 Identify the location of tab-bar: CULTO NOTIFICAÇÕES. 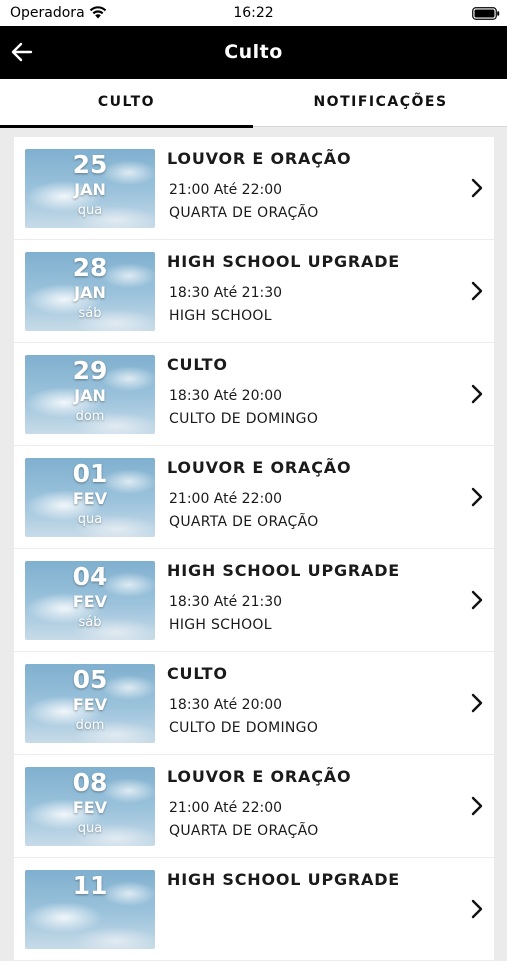
(253, 103).